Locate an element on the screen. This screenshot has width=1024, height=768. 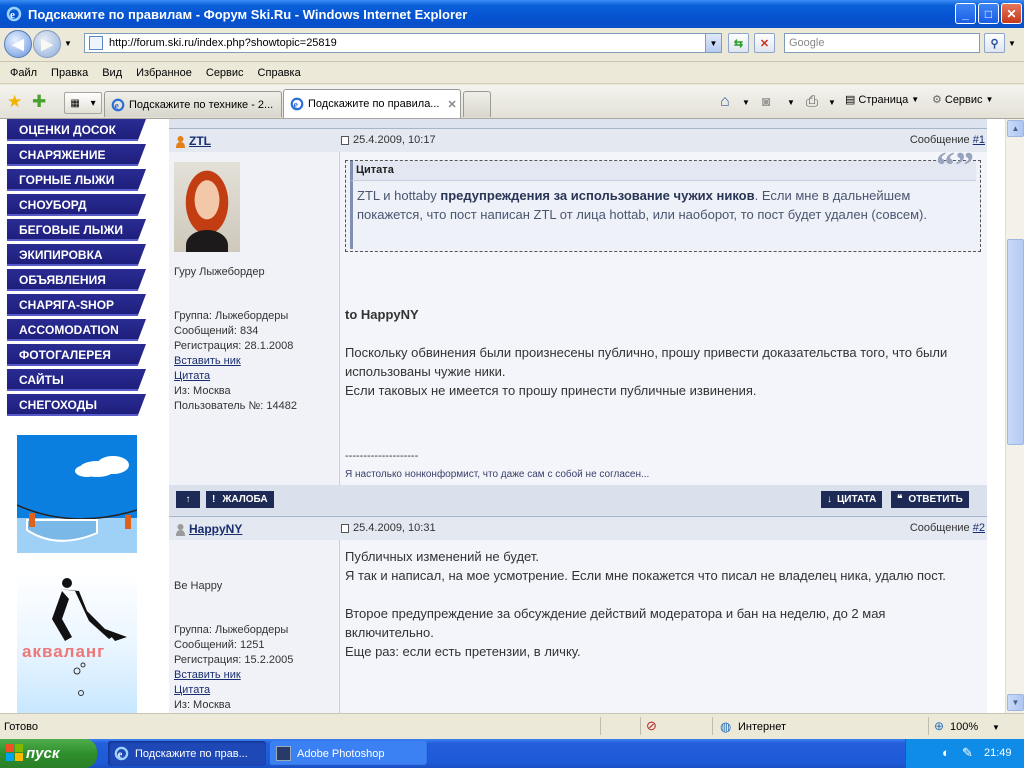
nav-alpine-ski: ГОРНЫЕ ЛЫЖИ is located at coordinates (76, 180).